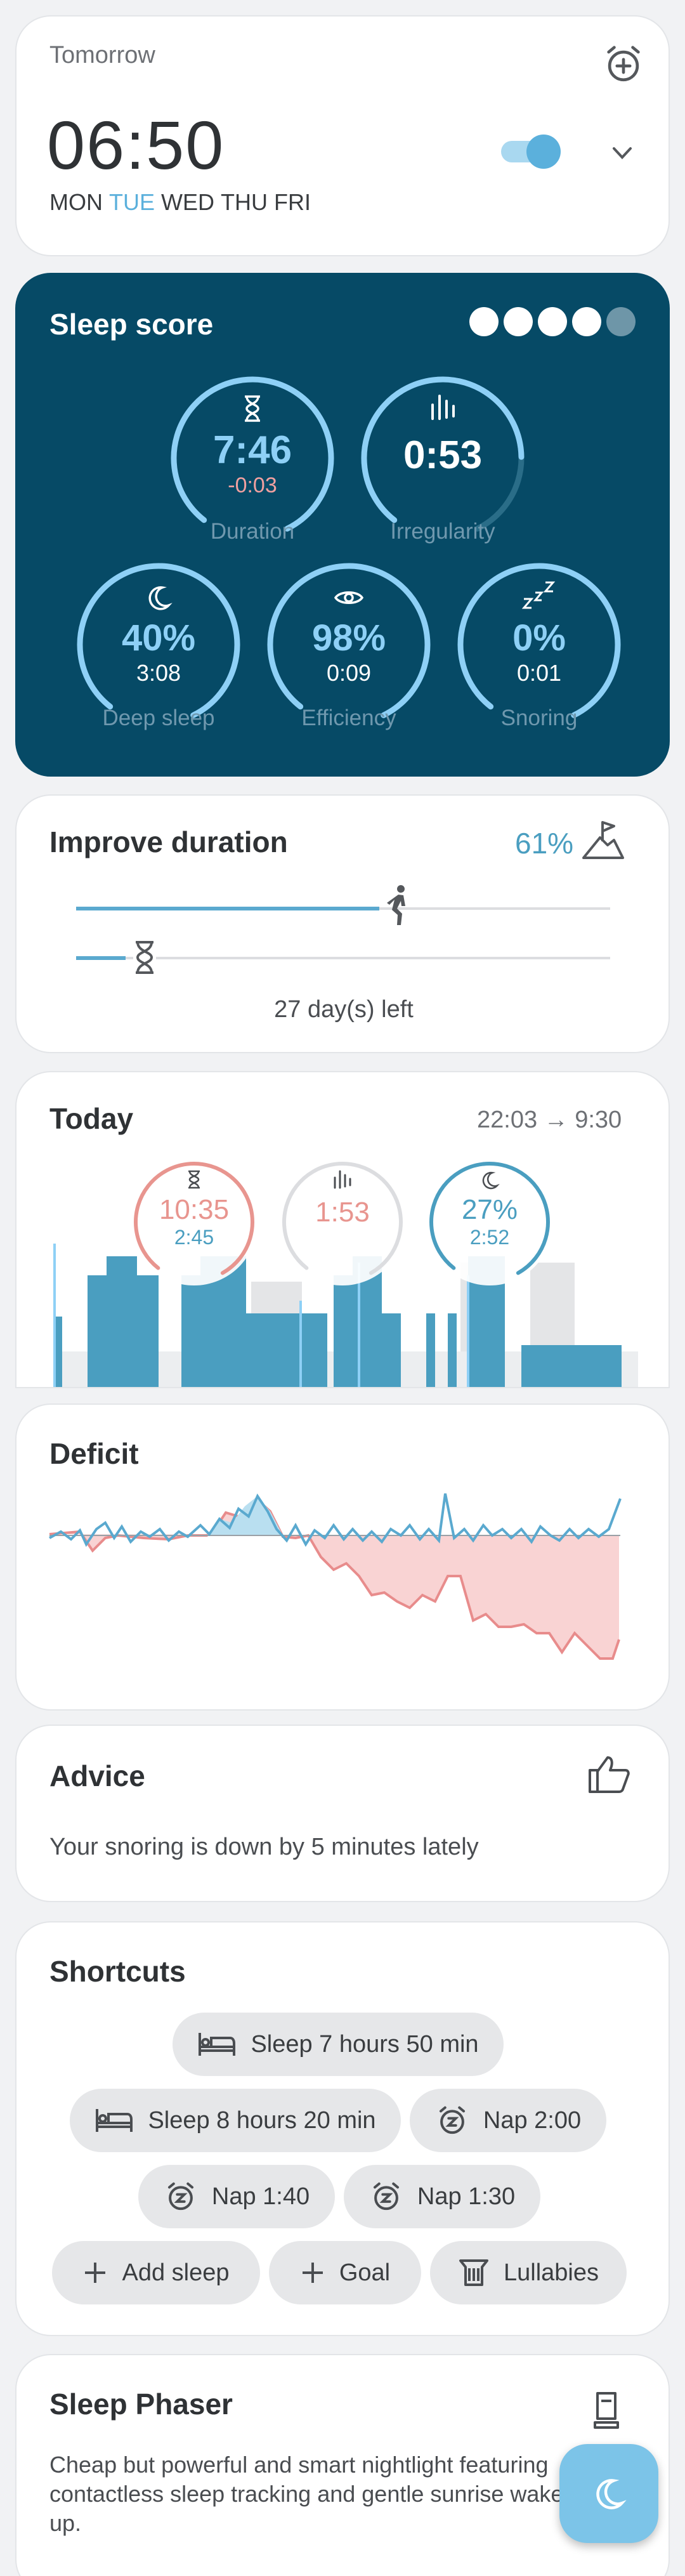 The image size is (685, 2576). I want to click on eye-icon, so click(349, 598).